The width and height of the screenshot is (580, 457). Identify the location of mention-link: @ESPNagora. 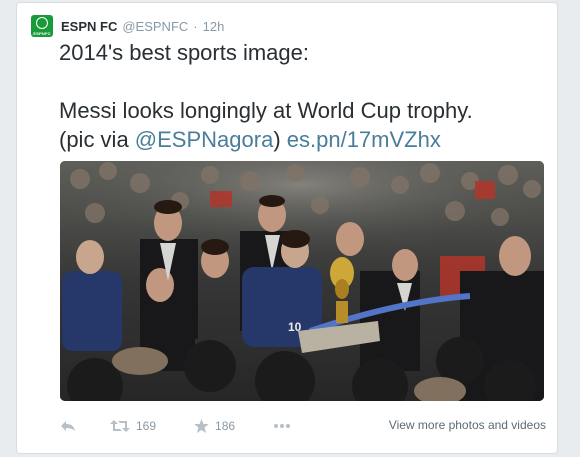
(204, 139).